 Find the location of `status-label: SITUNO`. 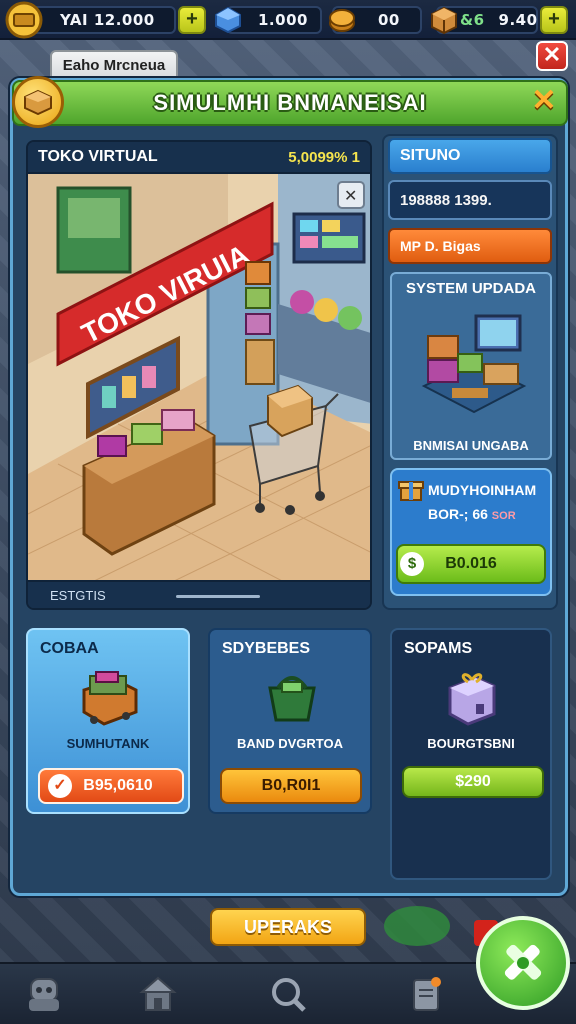

status-label: SITUNO is located at coordinates (430, 155).